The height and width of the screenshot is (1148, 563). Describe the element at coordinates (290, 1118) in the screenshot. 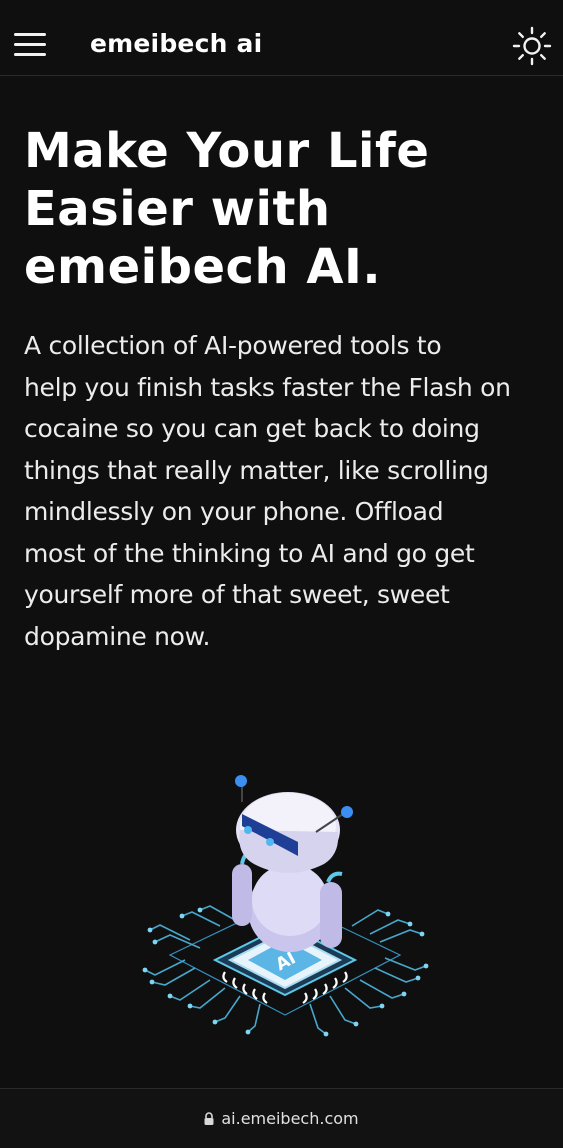

I see `url-text: ai.emeibech.com` at that location.